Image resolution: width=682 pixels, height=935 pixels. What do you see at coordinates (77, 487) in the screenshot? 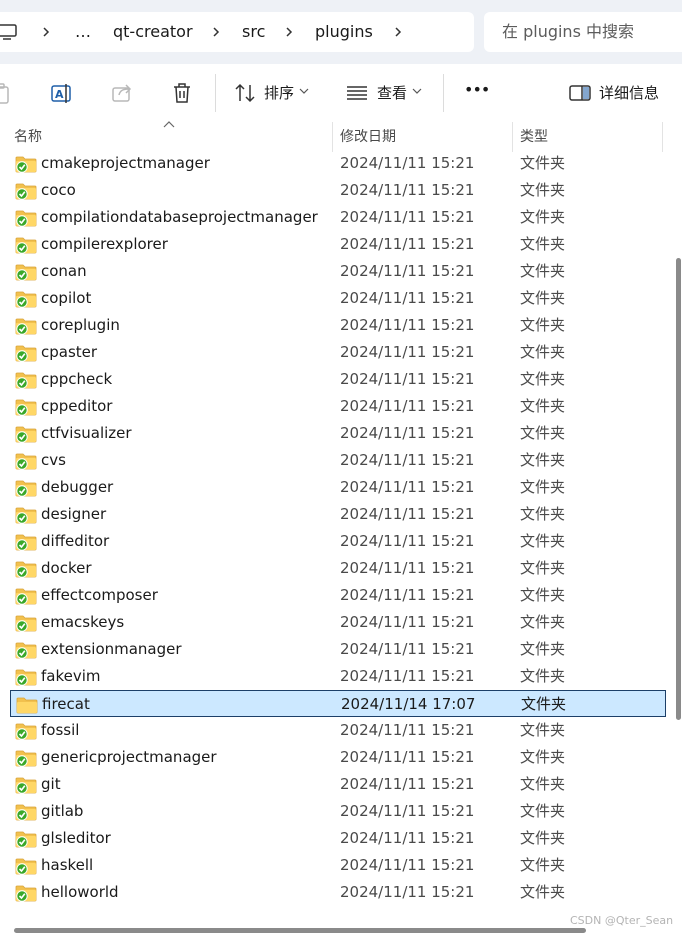
I see `file-name: debugger` at bounding box center [77, 487].